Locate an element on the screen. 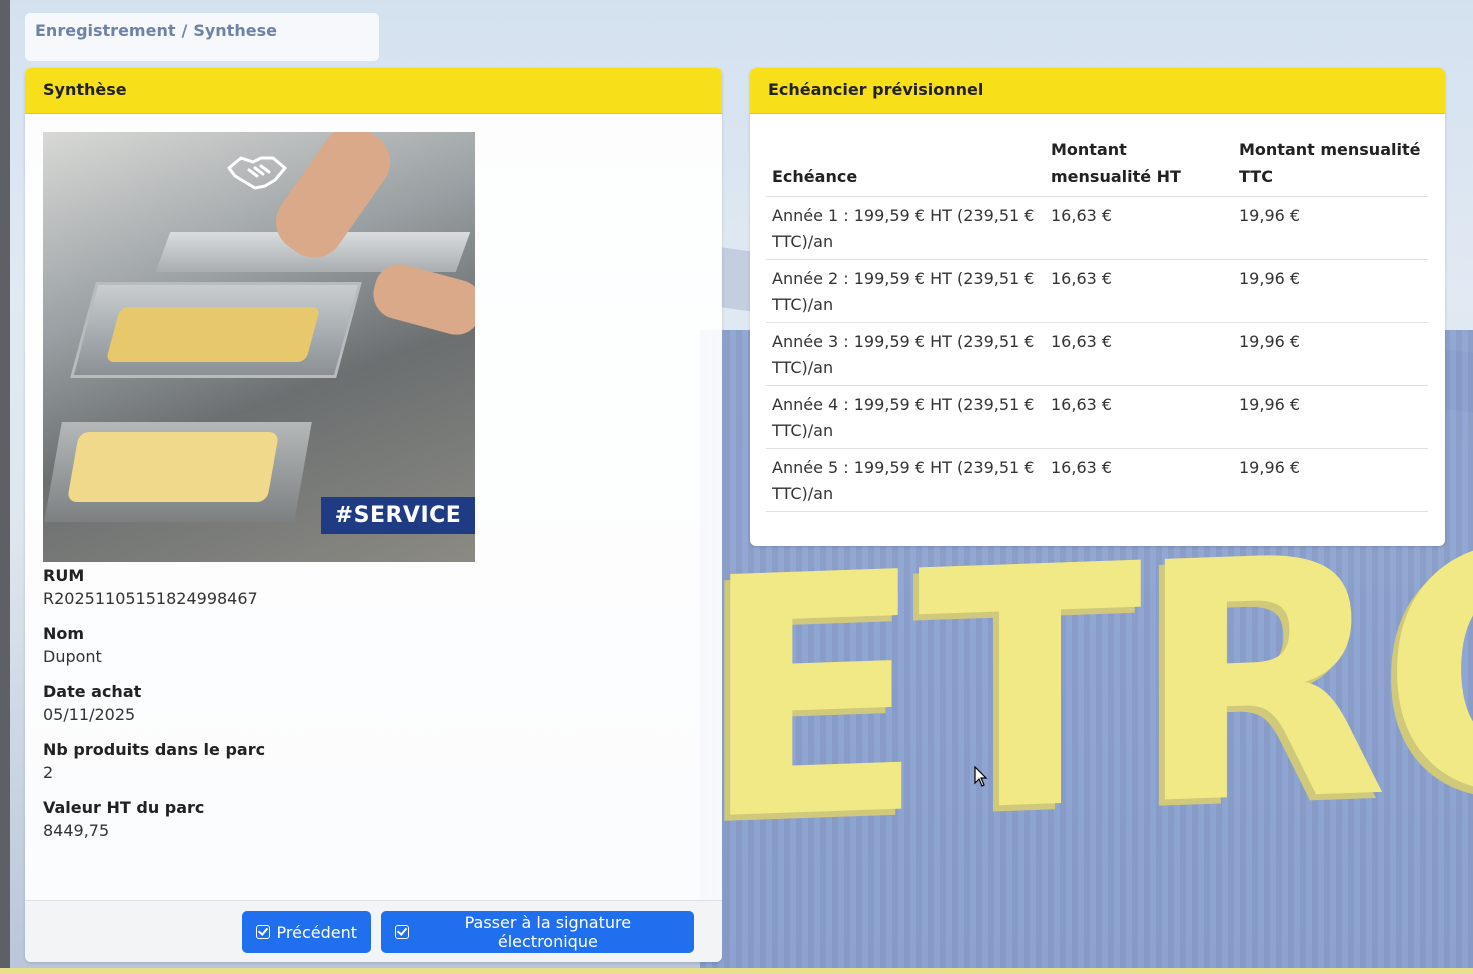 This screenshot has width=1473, height=974. previous-button: Précédent is located at coordinates (306, 932).